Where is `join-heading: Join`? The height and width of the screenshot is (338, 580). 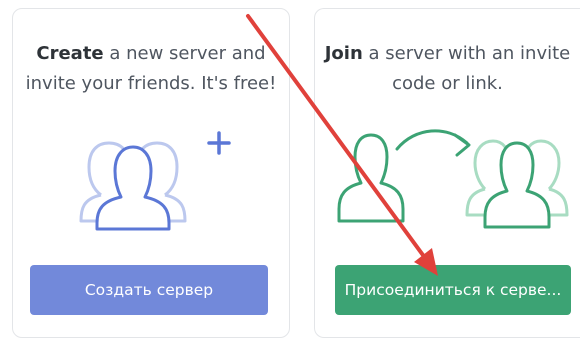
join-heading: Join is located at coordinates (343, 53).